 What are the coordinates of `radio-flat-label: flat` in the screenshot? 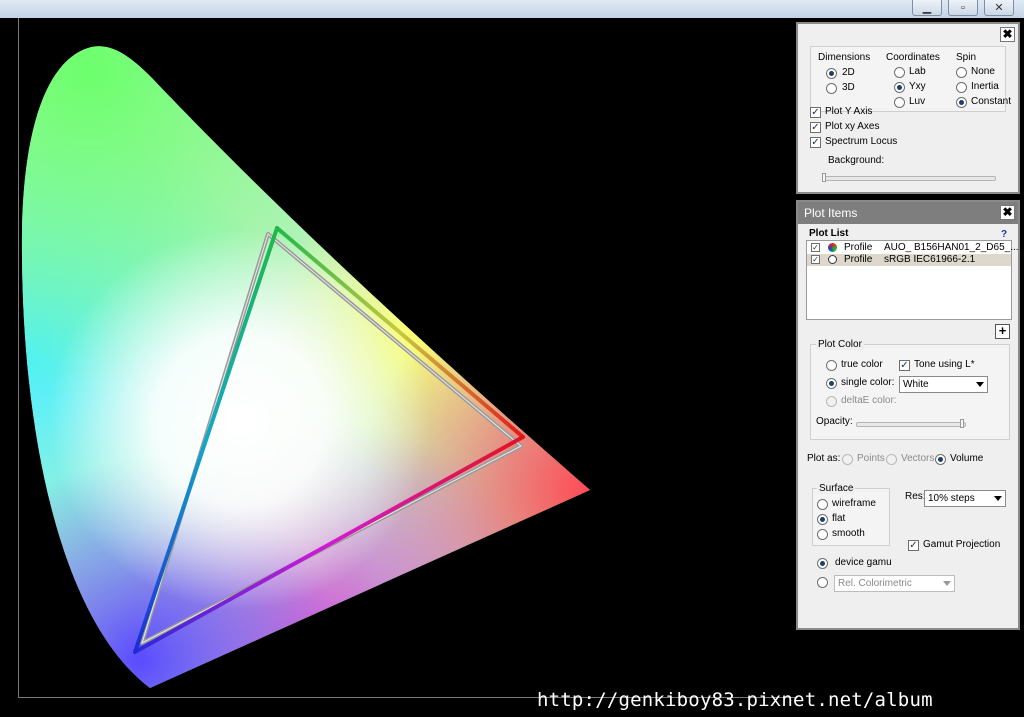 It's located at (839, 518).